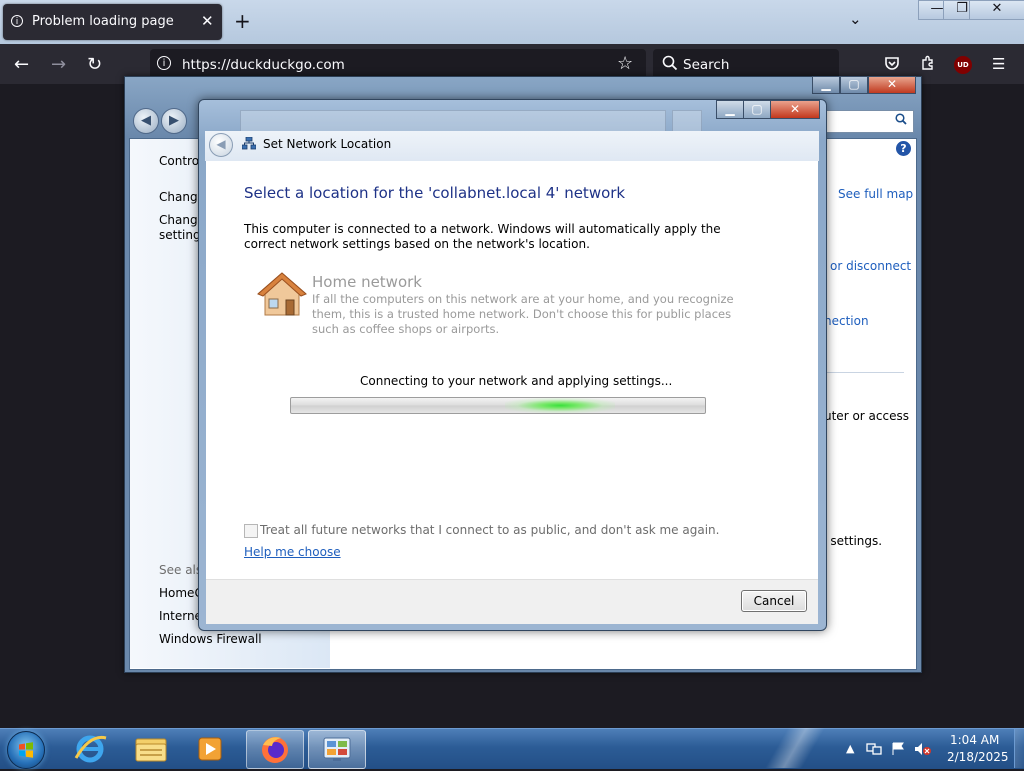 This screenshot has height=771, width=1024. I want to click on home-network-house-icon, so click(282, 294).